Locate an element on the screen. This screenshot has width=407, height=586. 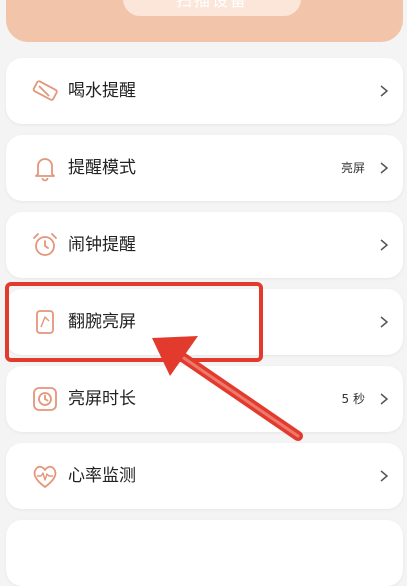
annotation-arrow-icon is located at coordinates (227, 388).